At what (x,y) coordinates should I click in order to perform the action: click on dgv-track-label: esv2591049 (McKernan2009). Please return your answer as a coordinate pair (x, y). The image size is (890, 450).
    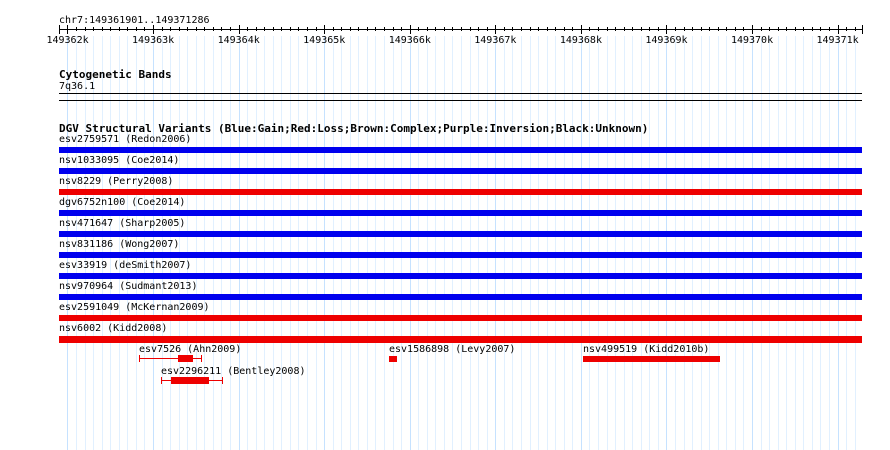
    Looking at the image, I should click on (134, 308).